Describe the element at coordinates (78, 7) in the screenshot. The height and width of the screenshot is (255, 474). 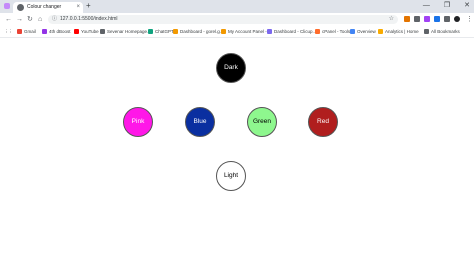
I see `tab-close-icon: ×` at that location.